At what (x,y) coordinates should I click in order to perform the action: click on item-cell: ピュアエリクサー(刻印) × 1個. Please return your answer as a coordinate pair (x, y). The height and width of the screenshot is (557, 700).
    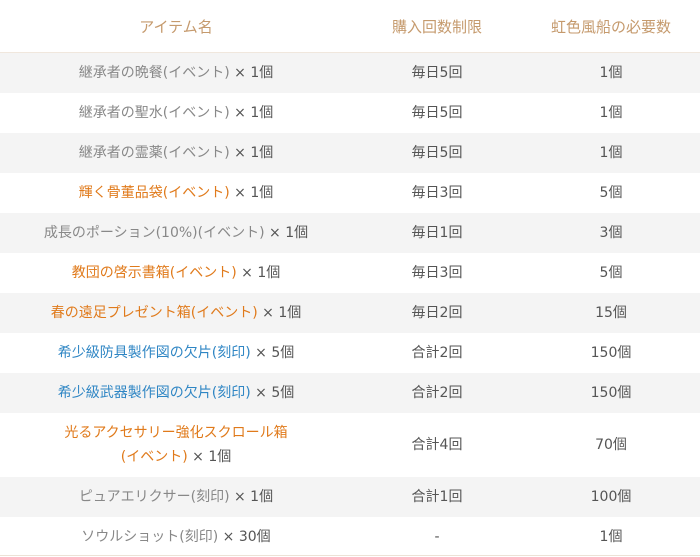
    Looking at the image, I should click on (176, 497).